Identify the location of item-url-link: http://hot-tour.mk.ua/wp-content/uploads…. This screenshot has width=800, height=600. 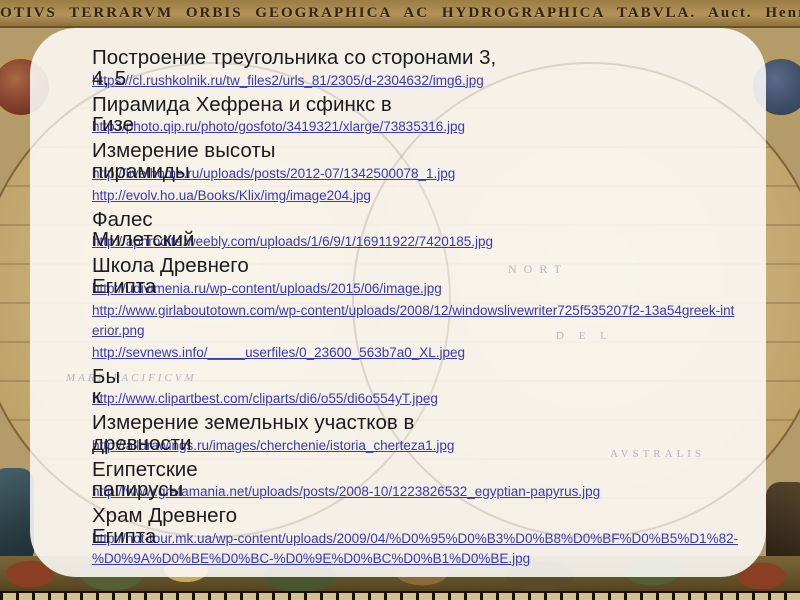
(416, 549).